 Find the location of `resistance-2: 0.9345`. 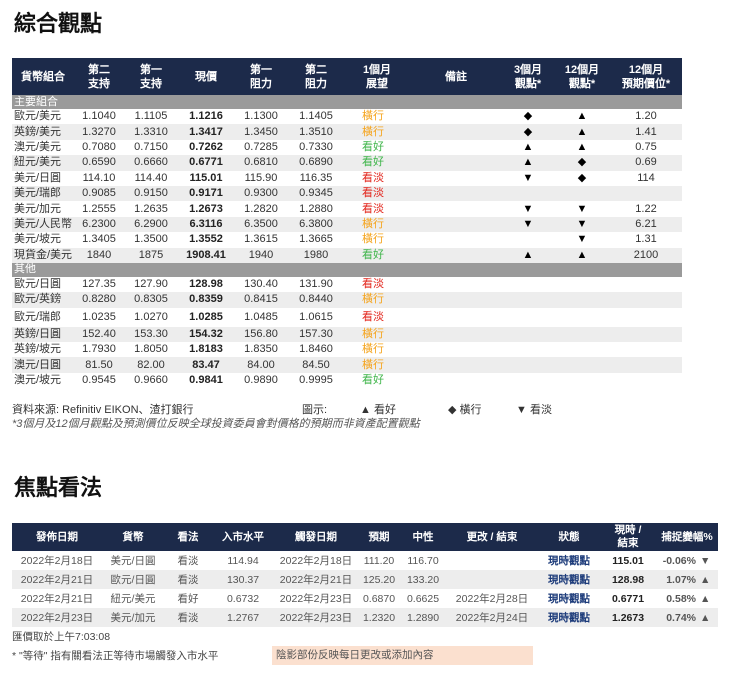

resistance-2: 0.9345 is located at coordinates (316, 193).